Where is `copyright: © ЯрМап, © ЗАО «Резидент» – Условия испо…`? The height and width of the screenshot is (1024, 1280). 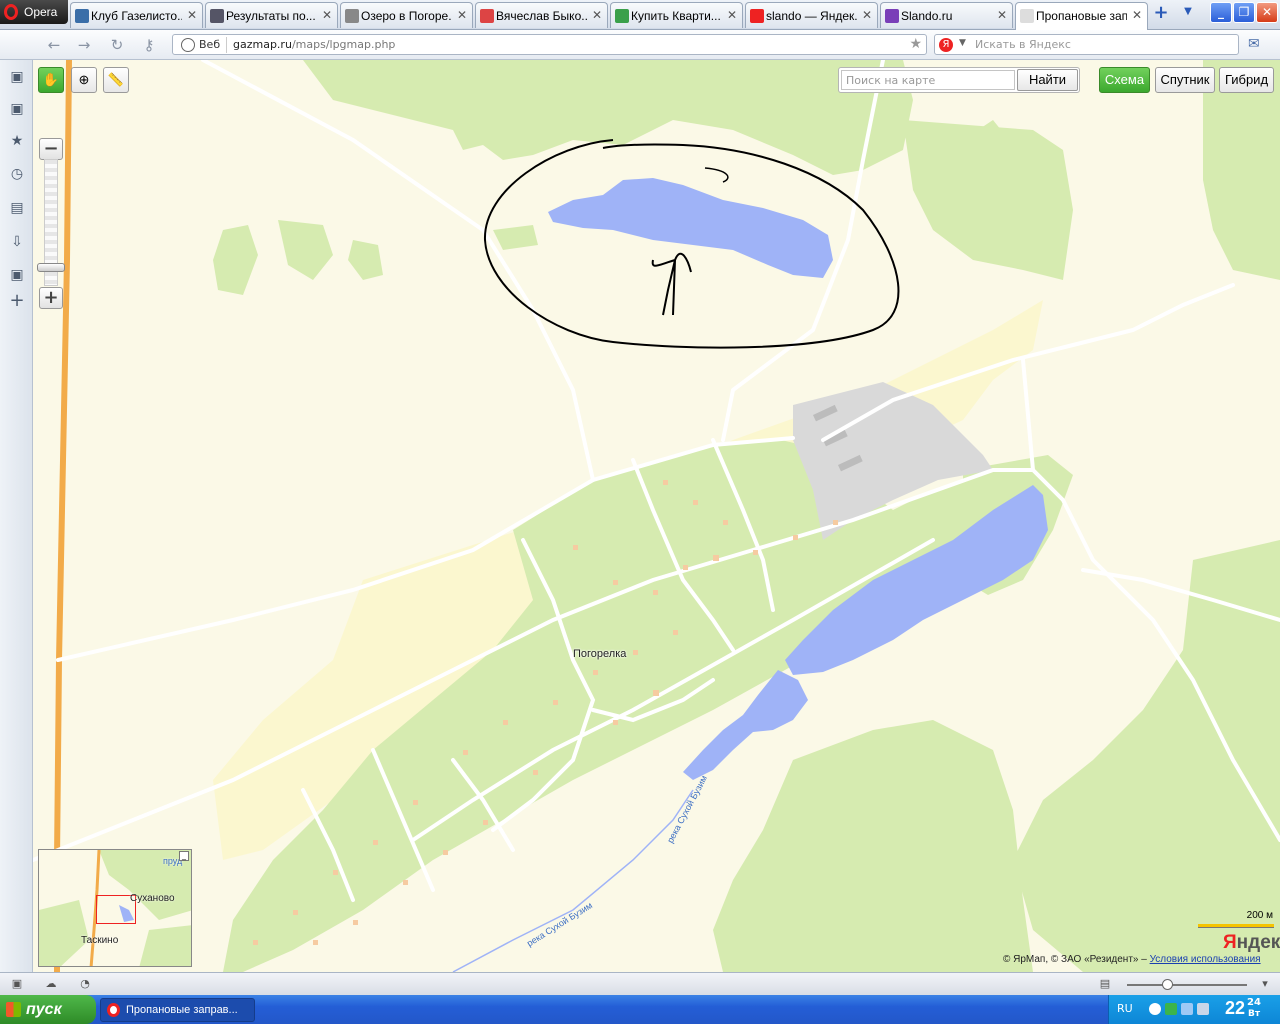
copyright: © ЯрМап, © ЗАО «Резидент» – Условия испо… is located at coordinates (1132, 959).